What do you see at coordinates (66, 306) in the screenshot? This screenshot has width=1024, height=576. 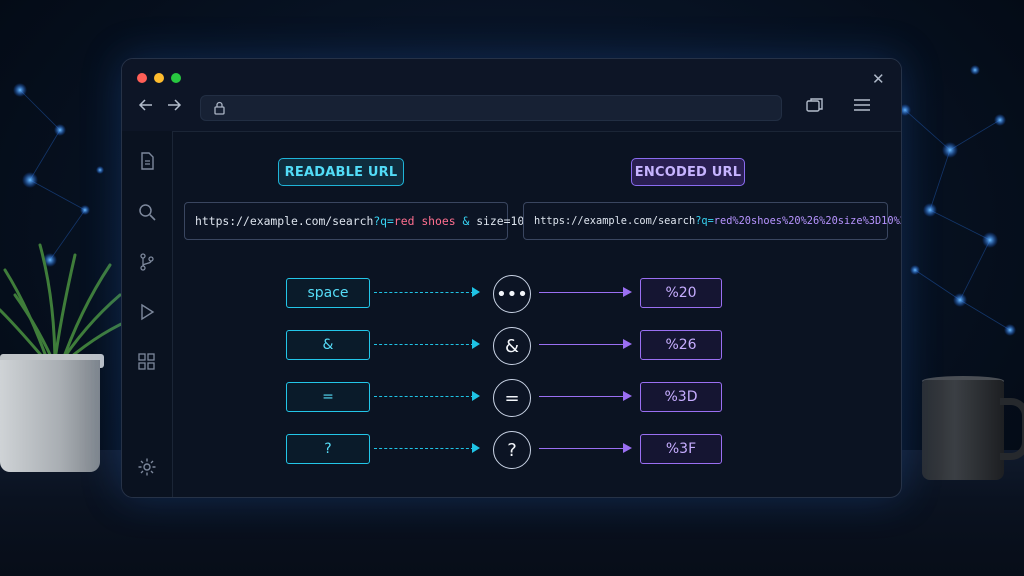 I see `plant-leaves` at bounding box center [66, 306].